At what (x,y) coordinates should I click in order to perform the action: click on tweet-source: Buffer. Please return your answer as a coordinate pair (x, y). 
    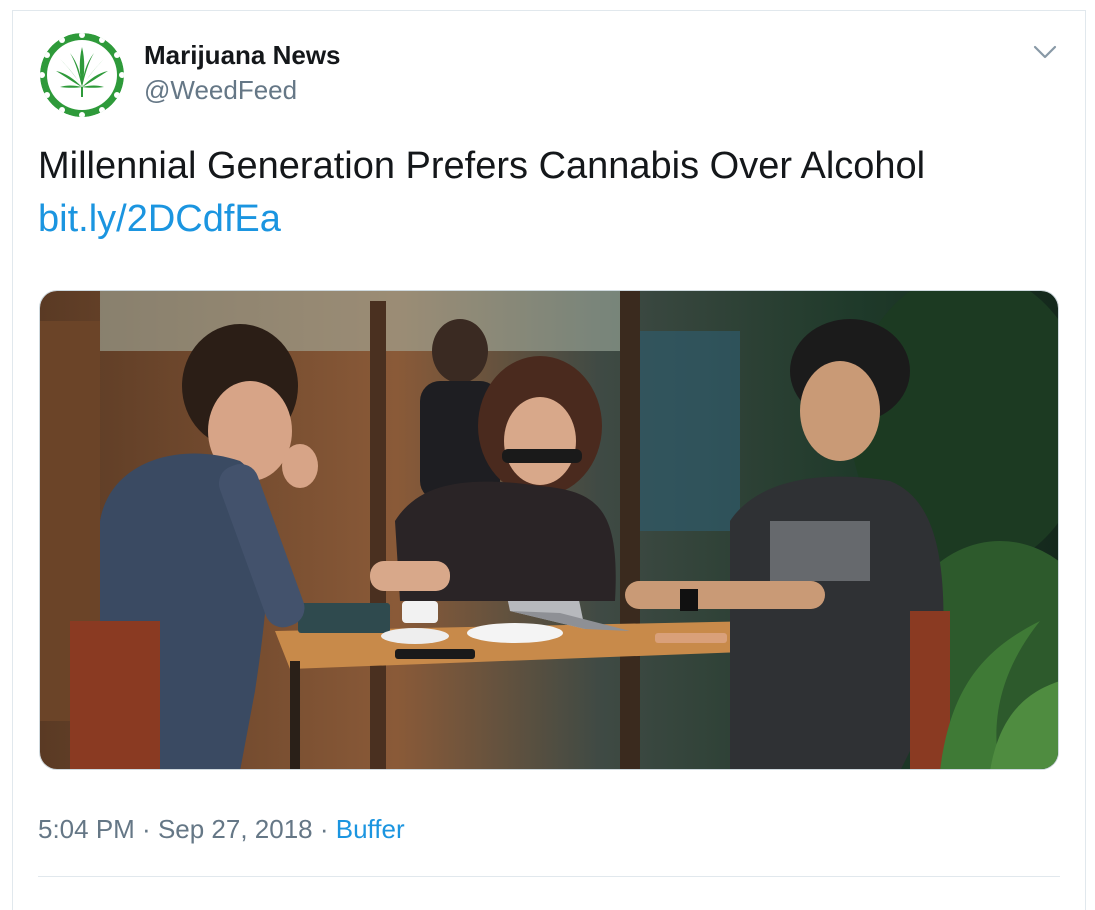
    Looking at the image, I should click on (370, 829).